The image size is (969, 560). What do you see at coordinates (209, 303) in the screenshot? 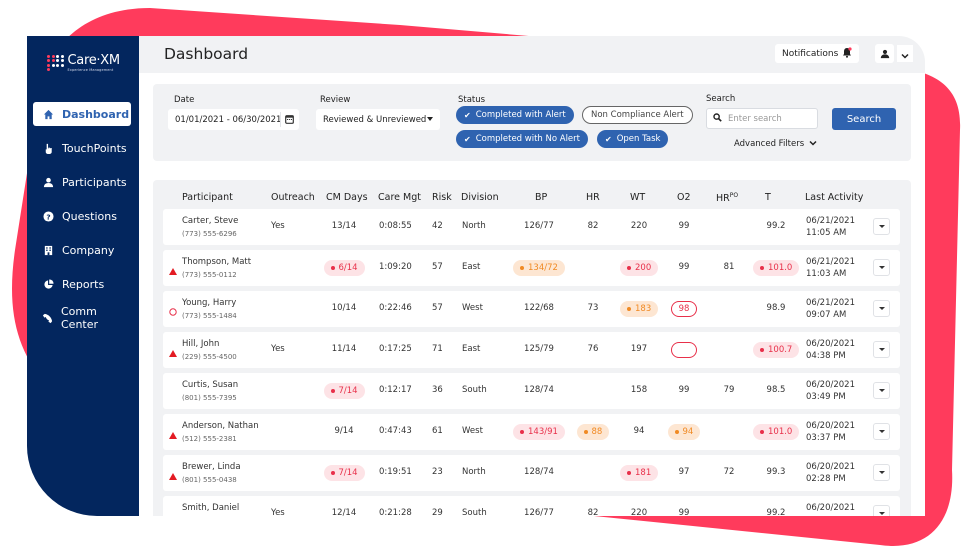
I see `participant-name: Young, Harry` at bounding box center [209, 303].